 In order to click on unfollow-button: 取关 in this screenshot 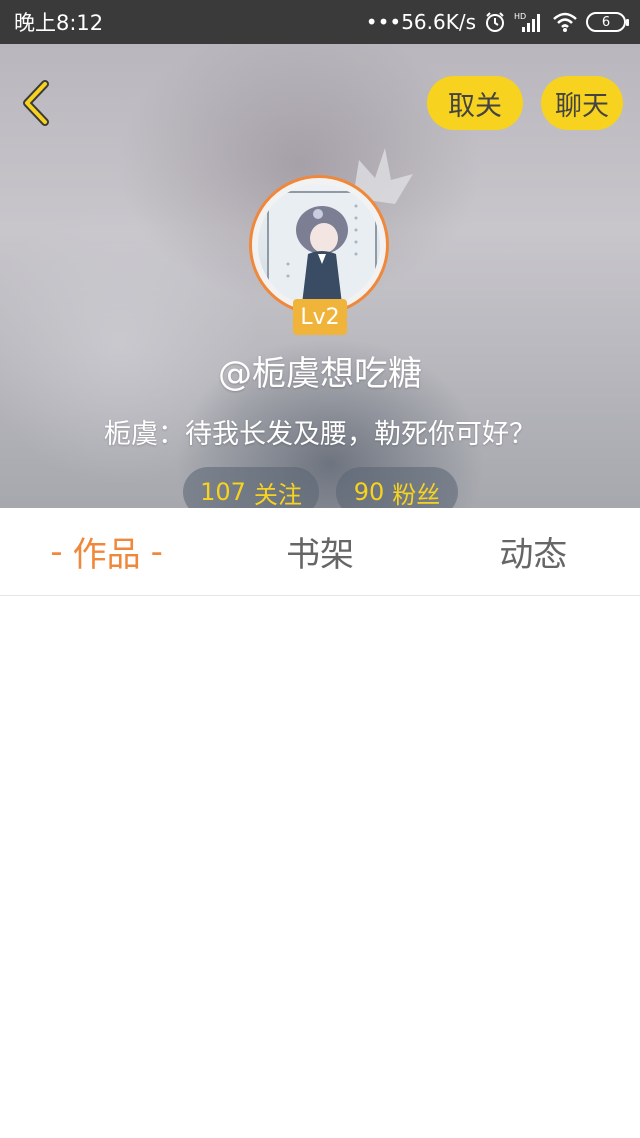, I will do `click(475, 103)`.